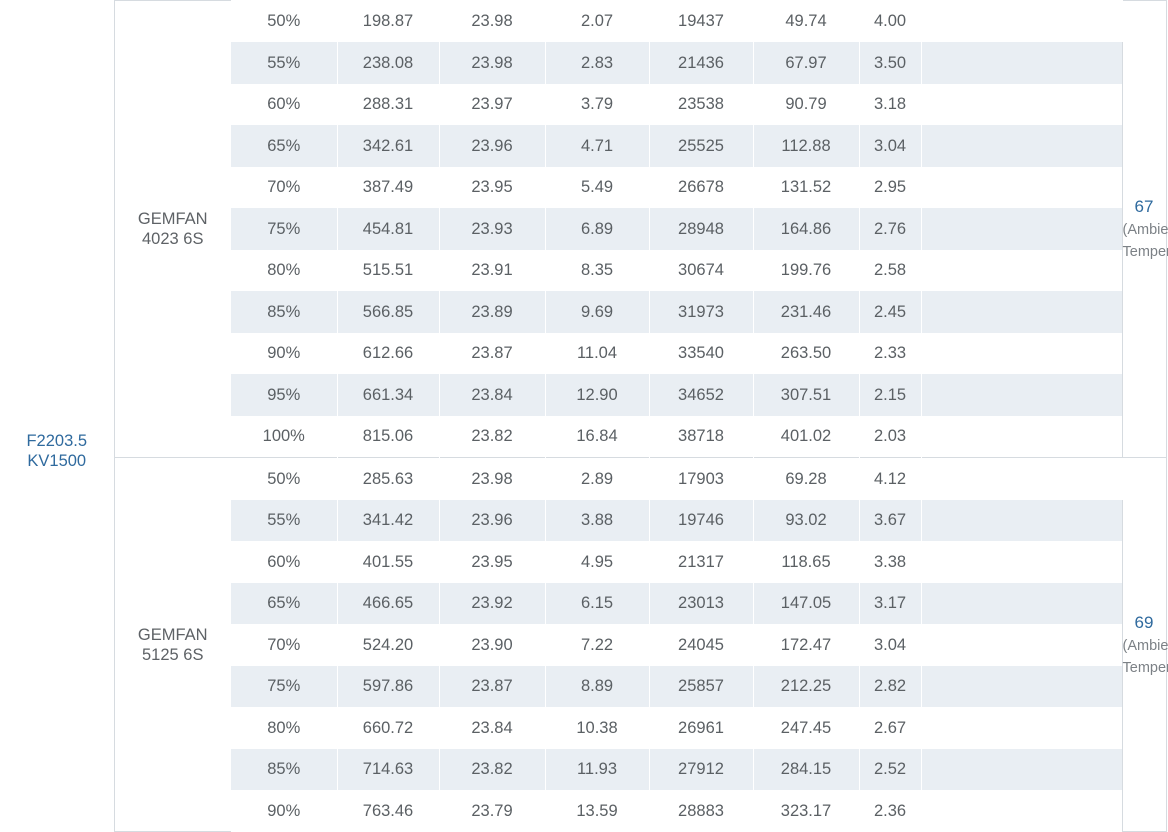 Image resolution: width=1168 pixels, height=832 pixels. What do you see at coordinates (701, 229) in the screenshot?
I see `data-cell: 28948` at bounding box center [701, 229].